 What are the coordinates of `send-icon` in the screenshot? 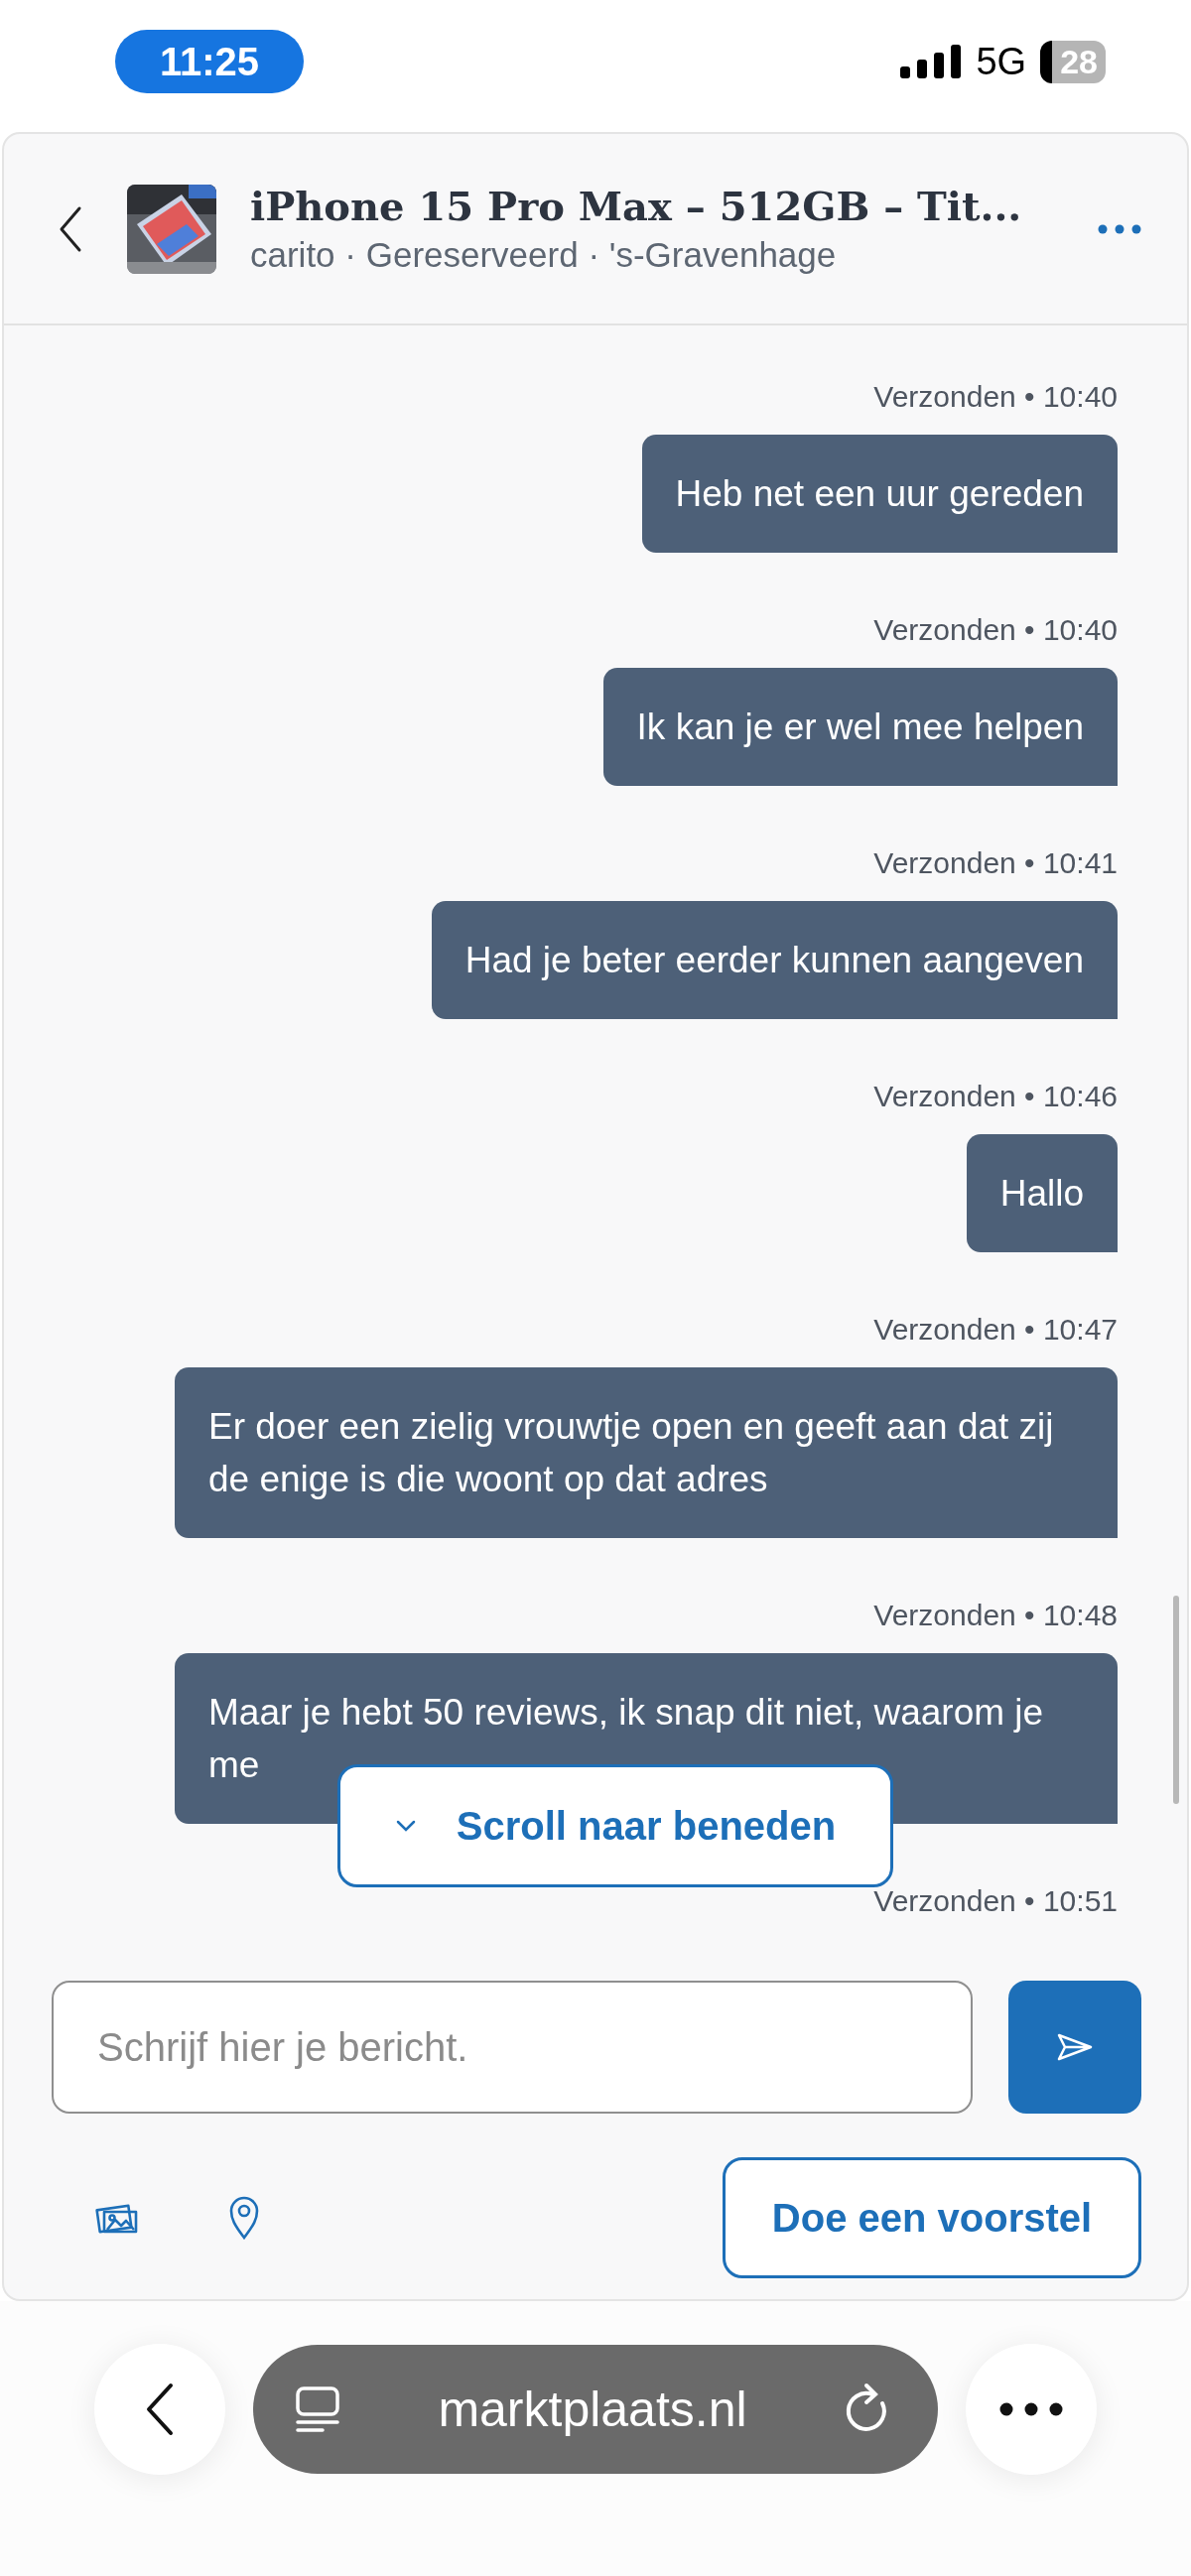 It's located at (1075, 2047).